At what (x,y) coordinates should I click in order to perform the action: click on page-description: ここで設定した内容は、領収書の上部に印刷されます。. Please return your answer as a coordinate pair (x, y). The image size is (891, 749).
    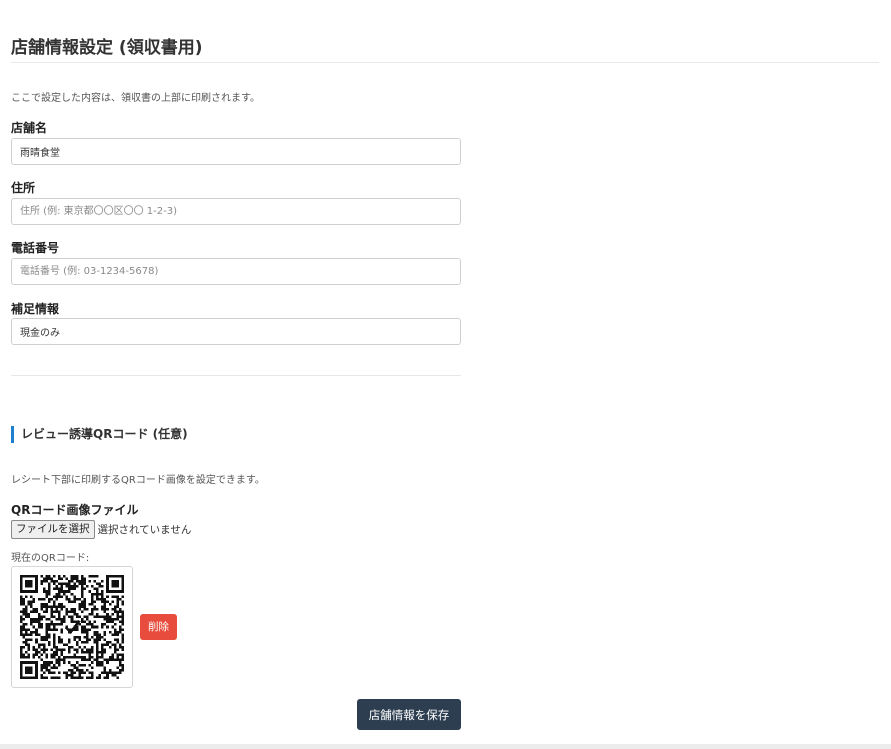
    Looking at the image, I should click on (135, 98).